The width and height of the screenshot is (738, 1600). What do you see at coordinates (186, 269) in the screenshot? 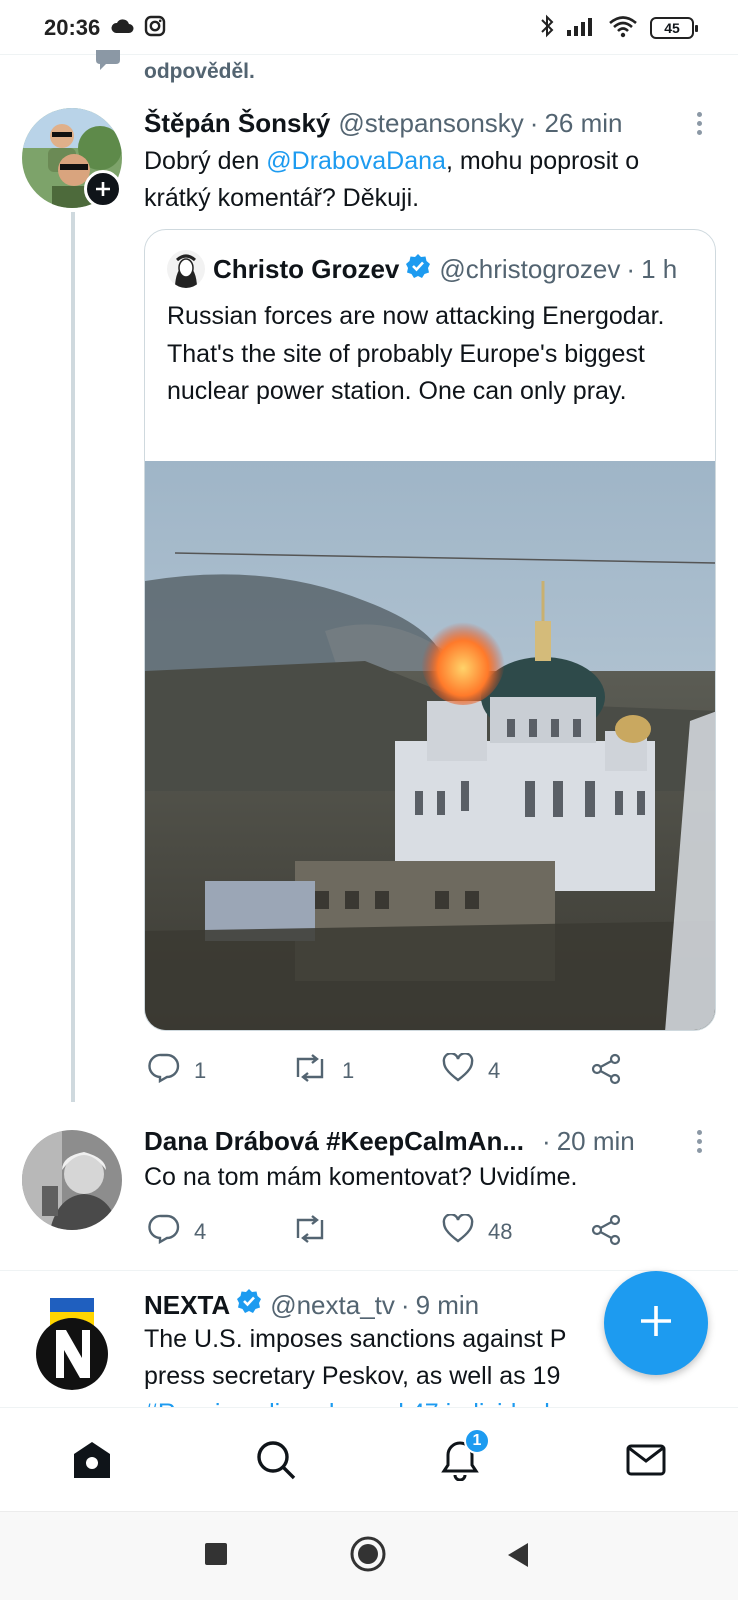
I see `avatar-christo` at bounding box center [186, 269].